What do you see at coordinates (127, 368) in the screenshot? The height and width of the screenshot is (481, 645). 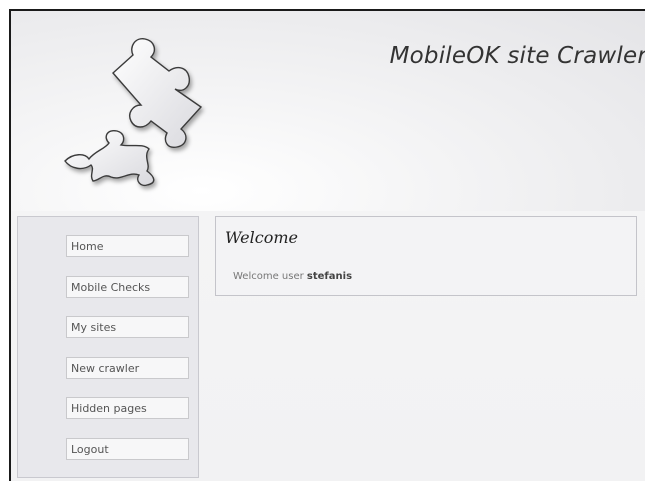 I see `nav-item-new-crawler: New crawler` at bounding box center [127, 368].